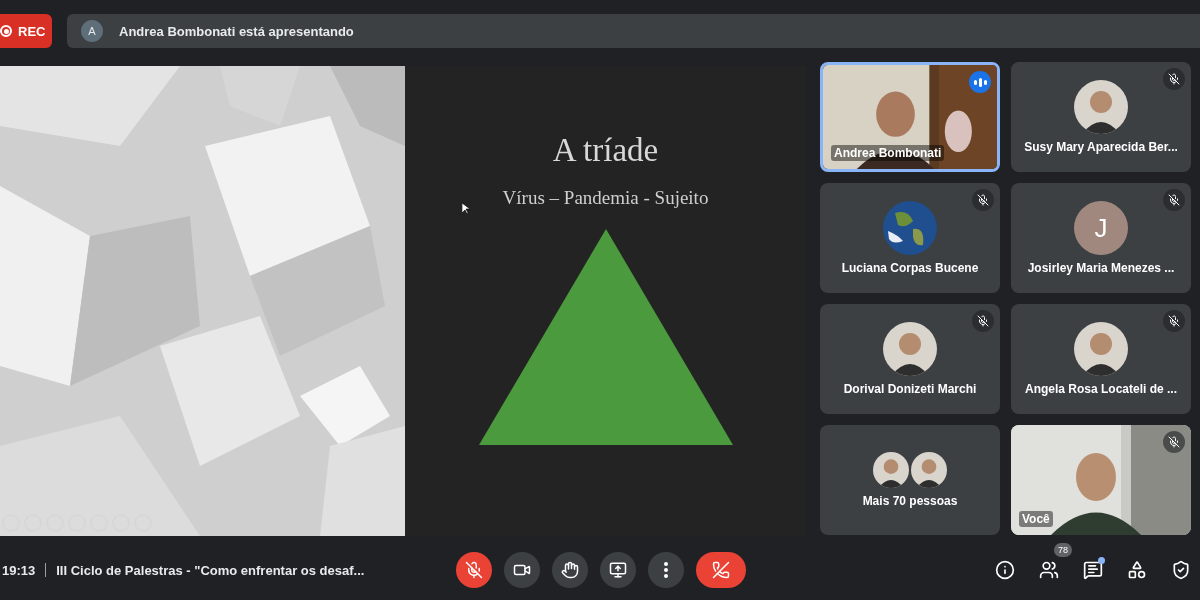 This screenshot has height=600, width=1200. Describe the element at coordinates (1101, 228) in the screenshot. I see `avatar: J` at that location.